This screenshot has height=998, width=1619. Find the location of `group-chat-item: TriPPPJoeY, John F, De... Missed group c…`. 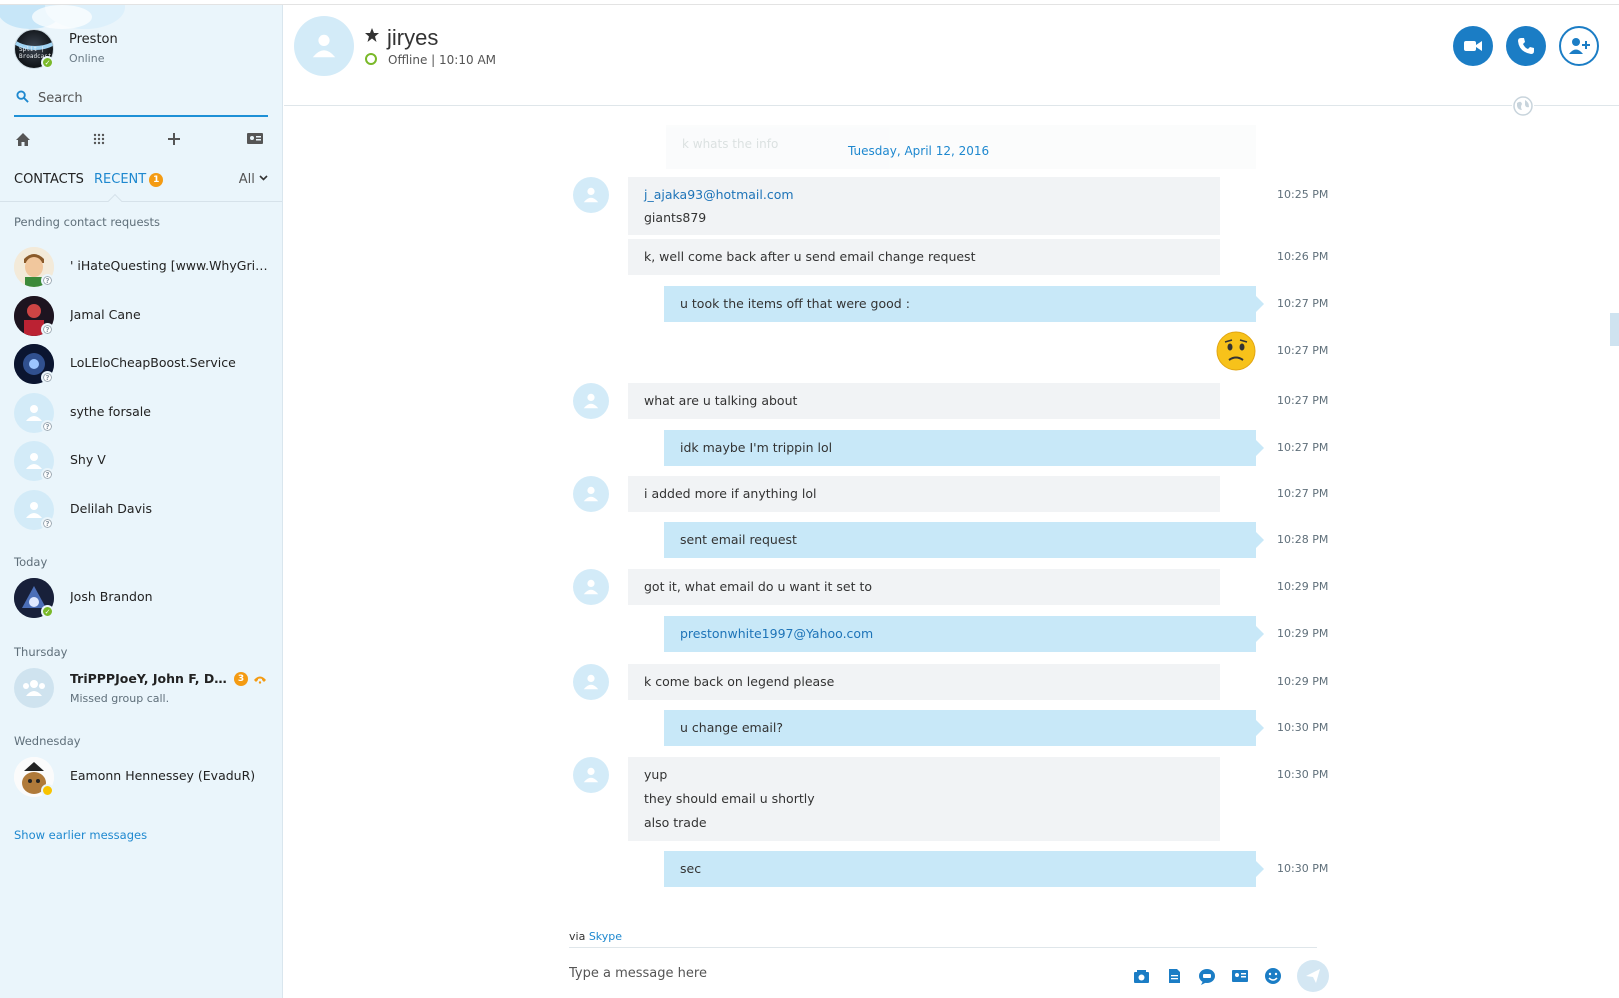

group-chat-item: TriPPPJoeY, John F, De... Missed group c… is located at coordinates (141, 687).